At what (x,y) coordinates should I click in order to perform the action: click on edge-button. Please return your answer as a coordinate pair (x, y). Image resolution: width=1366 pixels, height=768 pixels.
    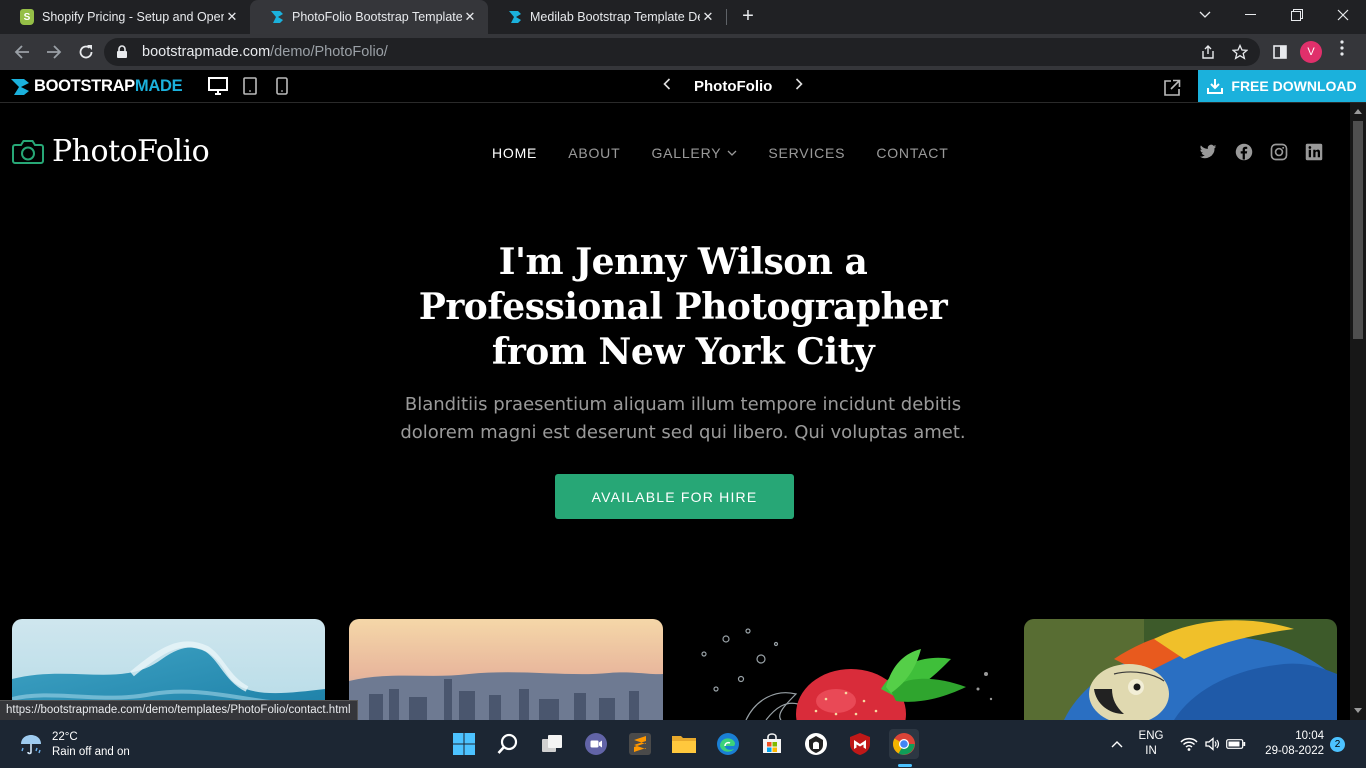
    Looking at the image, I should click on (728, 744).